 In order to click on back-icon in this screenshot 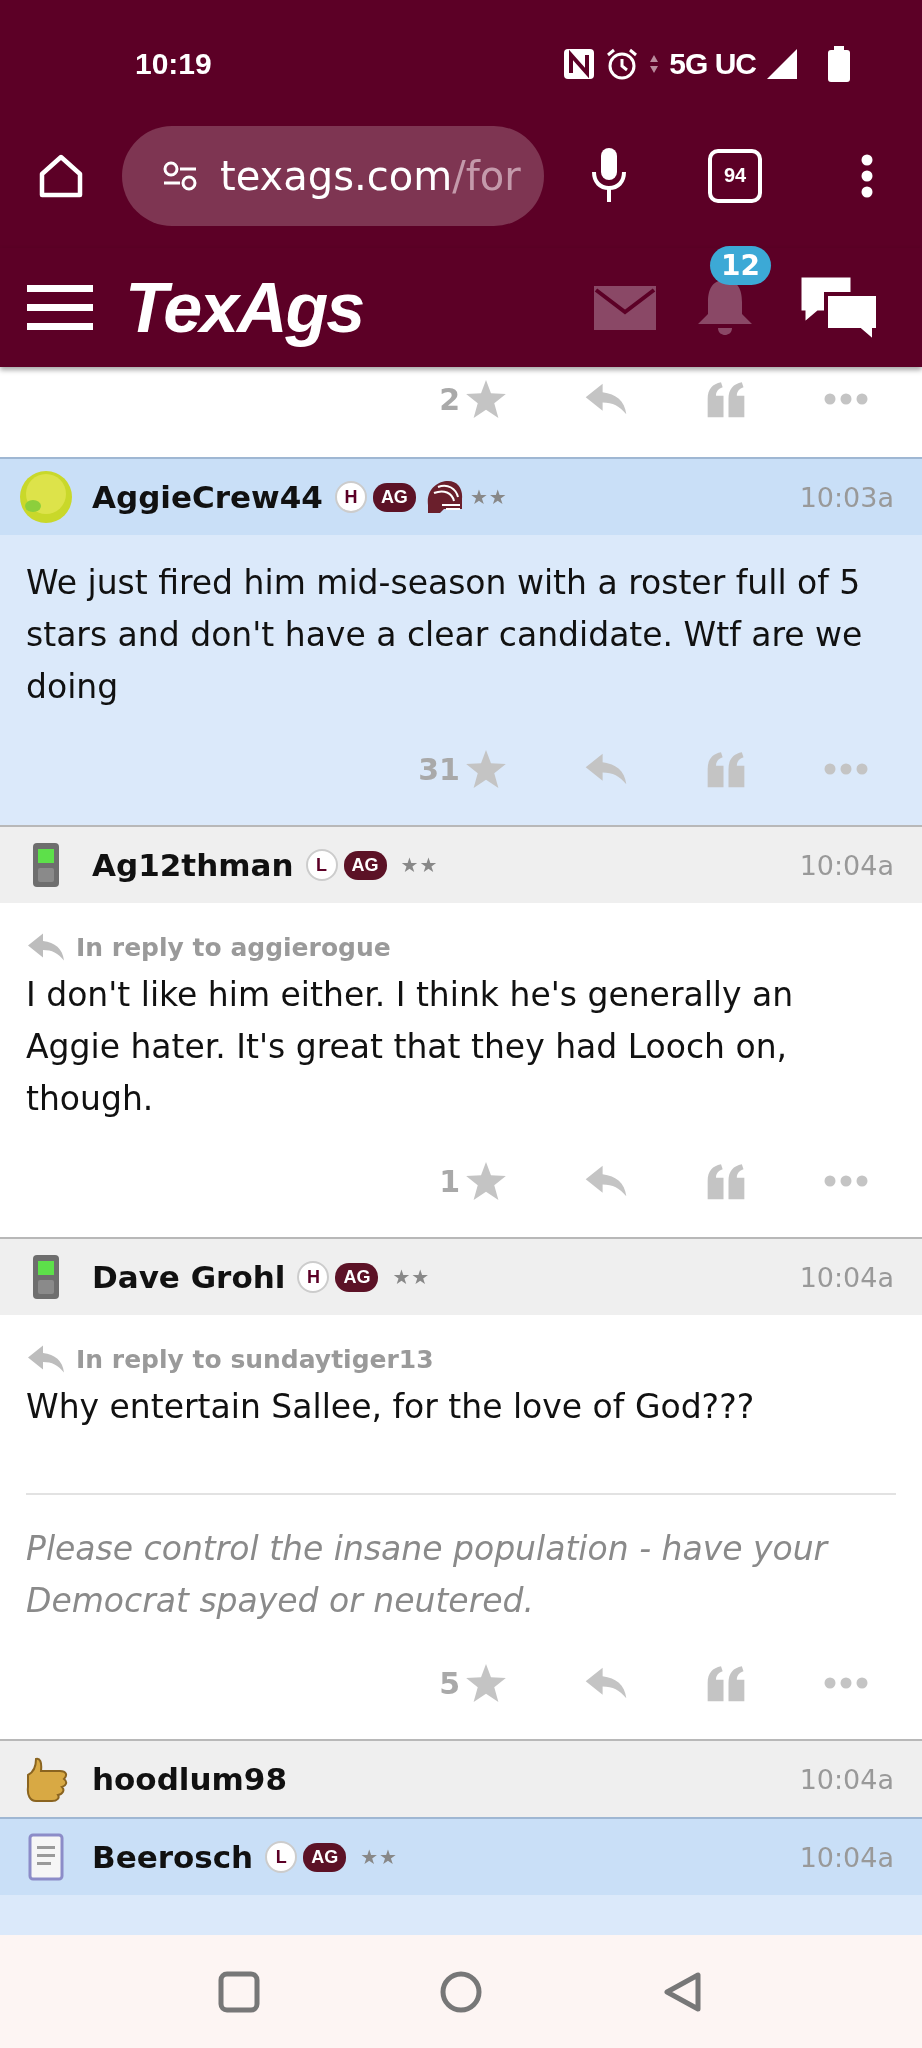, I will do `click(683, 1991)`.